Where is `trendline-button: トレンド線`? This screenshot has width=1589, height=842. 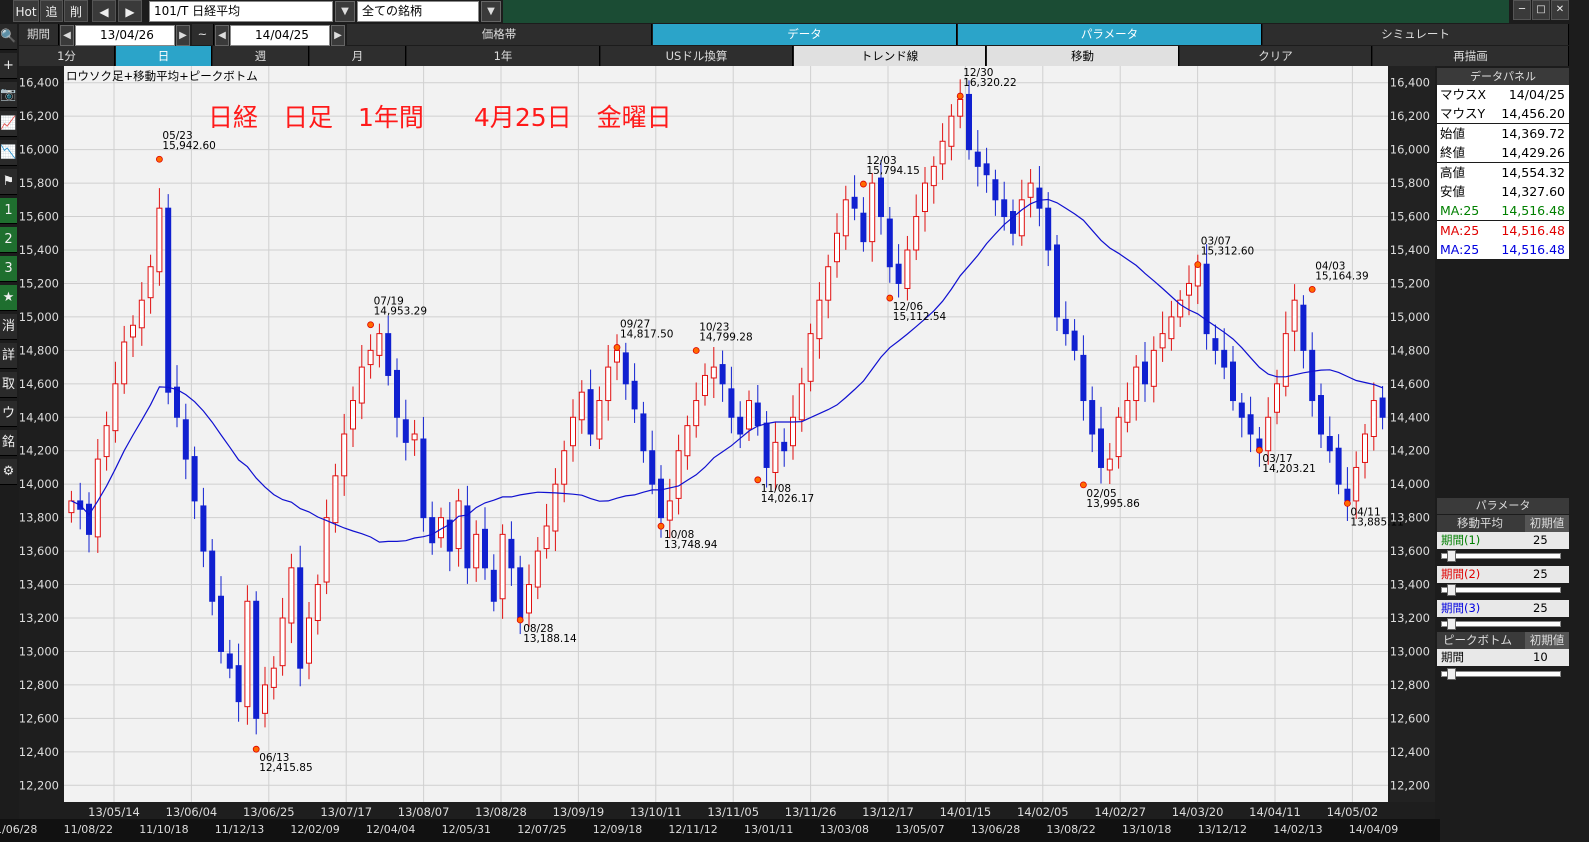 trendline-button: トレンド線 is located at coordinates (890, 56).